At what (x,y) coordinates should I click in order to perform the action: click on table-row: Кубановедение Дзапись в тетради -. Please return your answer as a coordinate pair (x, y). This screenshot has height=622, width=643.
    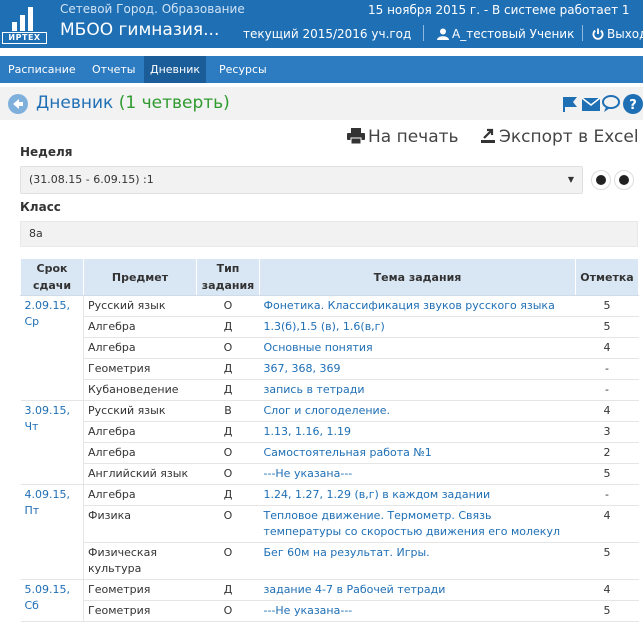
    Looking at the image, I should click on (330, 390).